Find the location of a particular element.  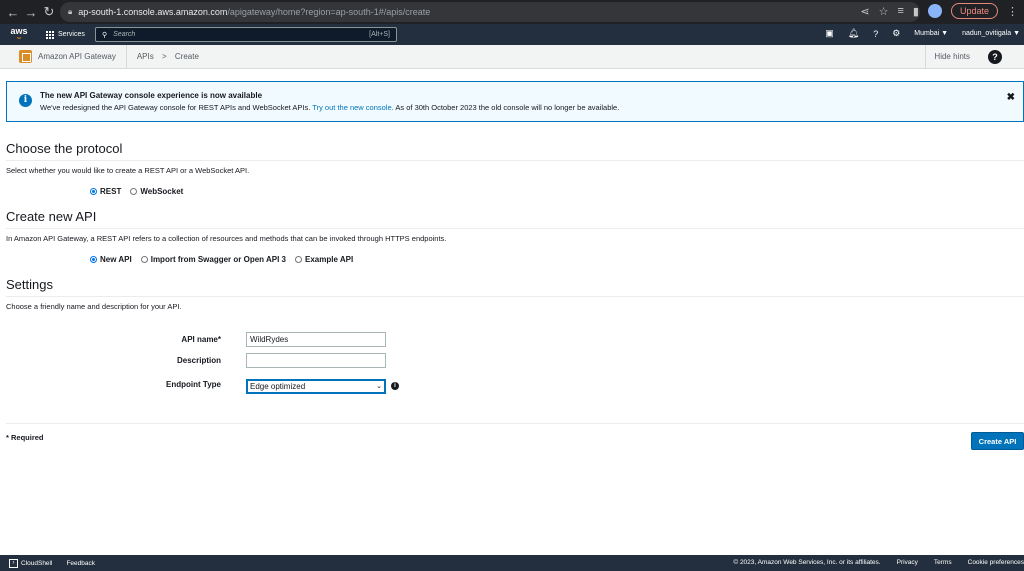

endpoint-type-value: Edge optimized is located at coordinates (278, 386).